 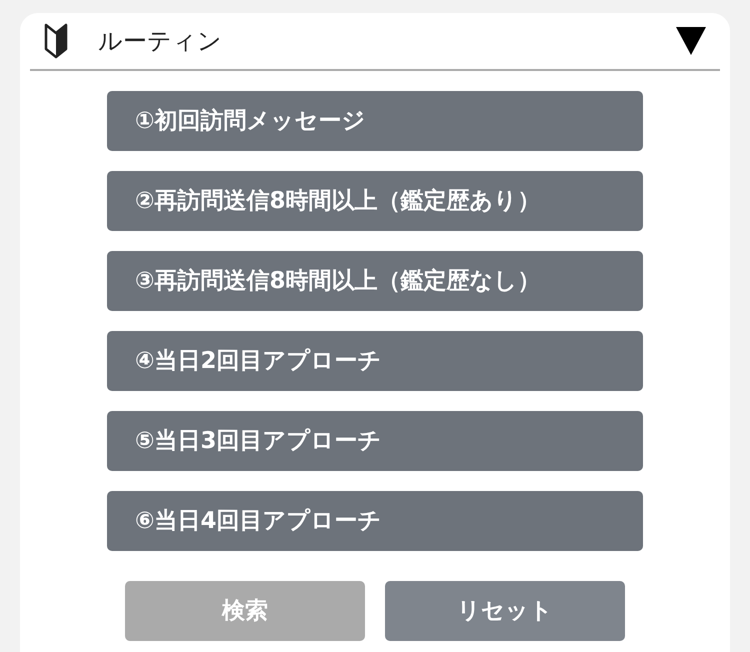 What do you see at coordinates (375, 521) in the screenshot?
I see `routine-button: ⑥当日4回目アプローチ` at bounding box center [375, 521].